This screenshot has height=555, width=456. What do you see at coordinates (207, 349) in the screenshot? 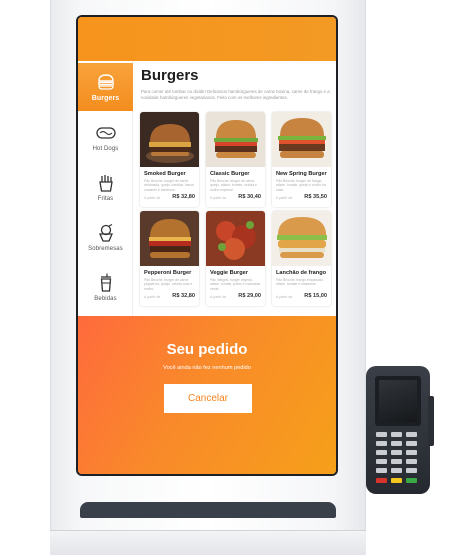
I see `order-title: Seu pedido` at bounding box center [207, 349].